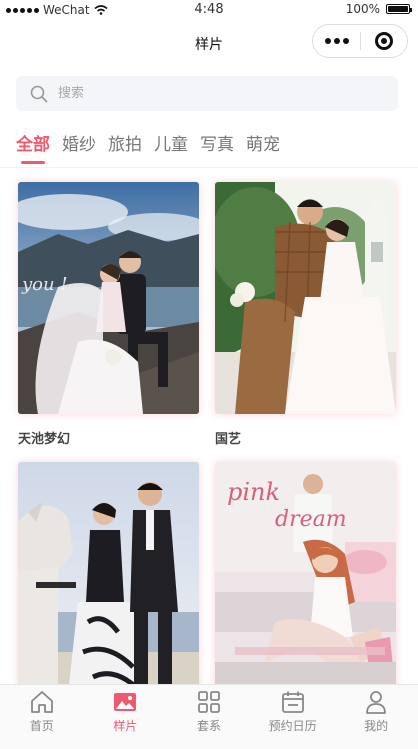 This screenshot has height=749, width=418. What do you see at coordinates (44, 439) in the screenshot?
I see `sample-title: 天池梦幻` at bounding box center [44, 439].